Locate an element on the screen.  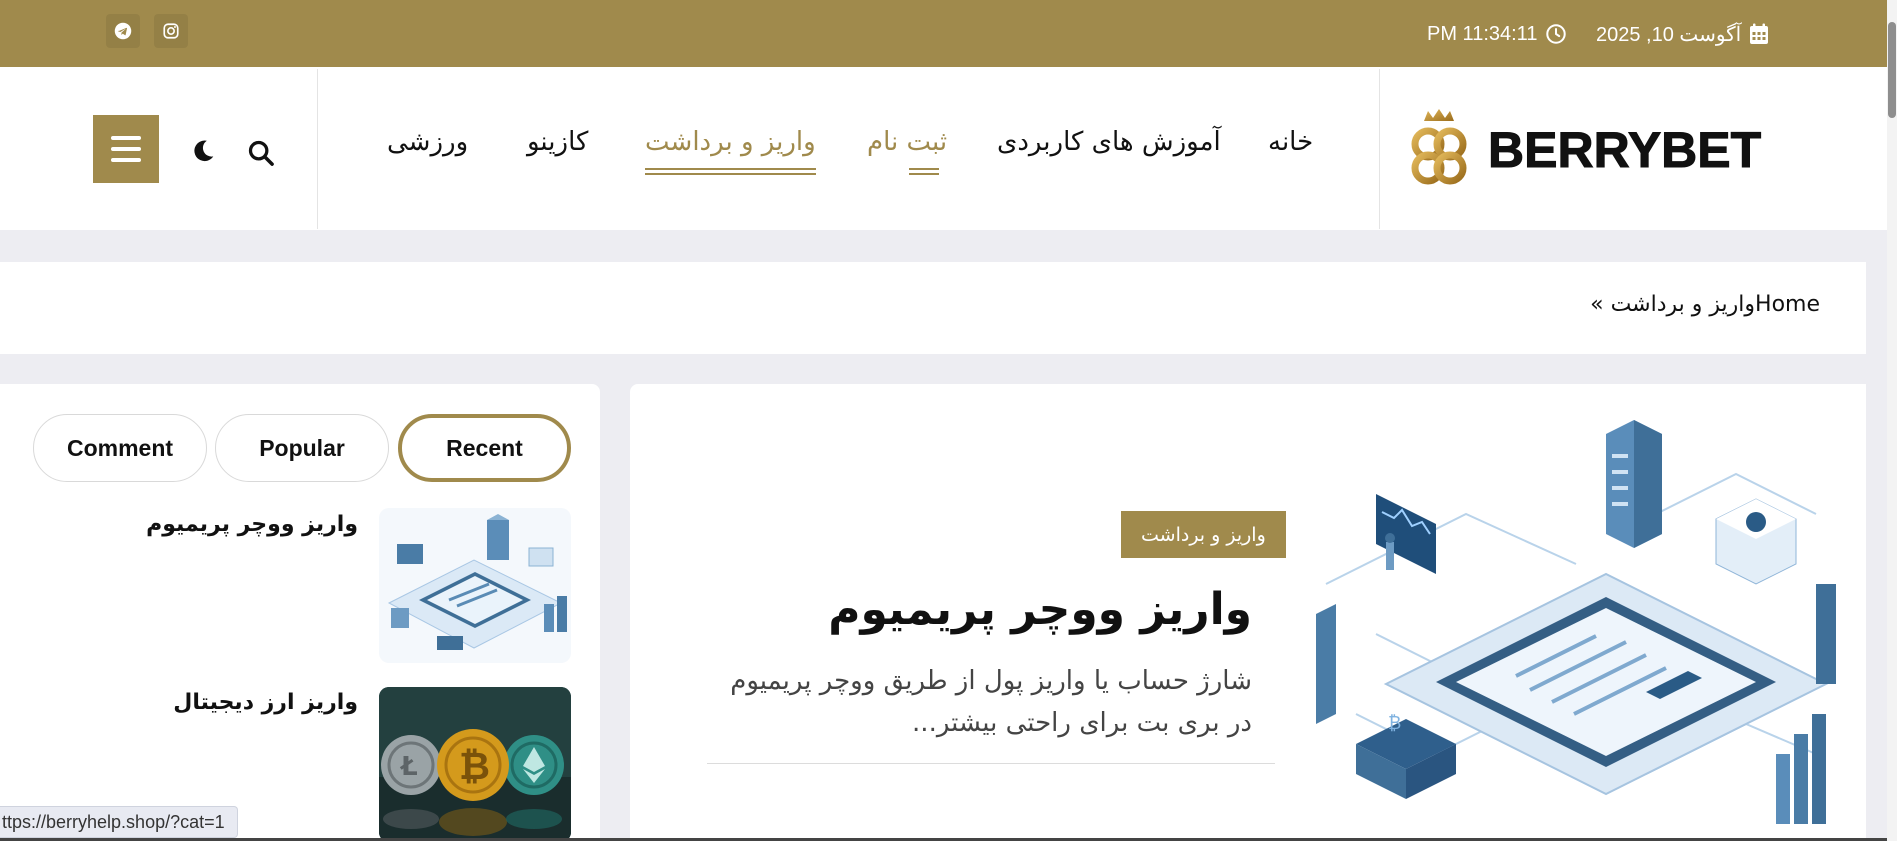
nav-item-deposit-withdraw: واریز و برداشت is located at coordinates (730, 151).